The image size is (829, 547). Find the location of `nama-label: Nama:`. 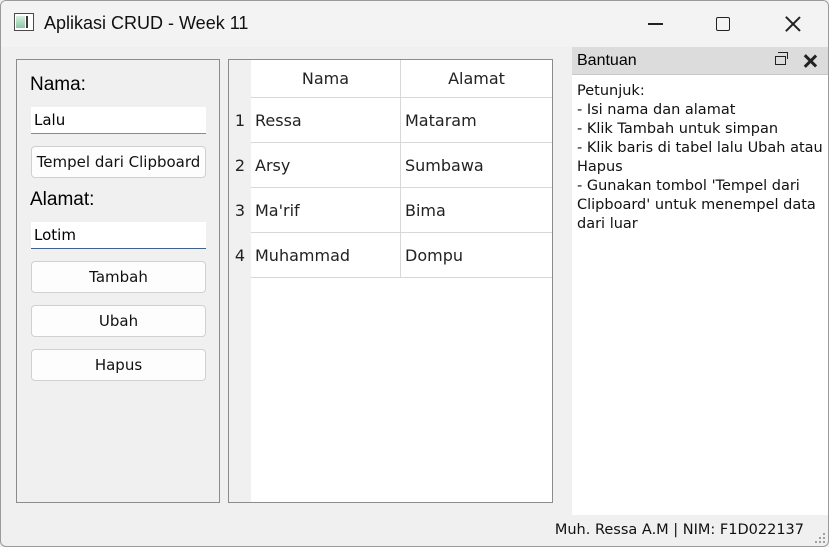

nama-label: Nama: is located at coordinates (58, 84).